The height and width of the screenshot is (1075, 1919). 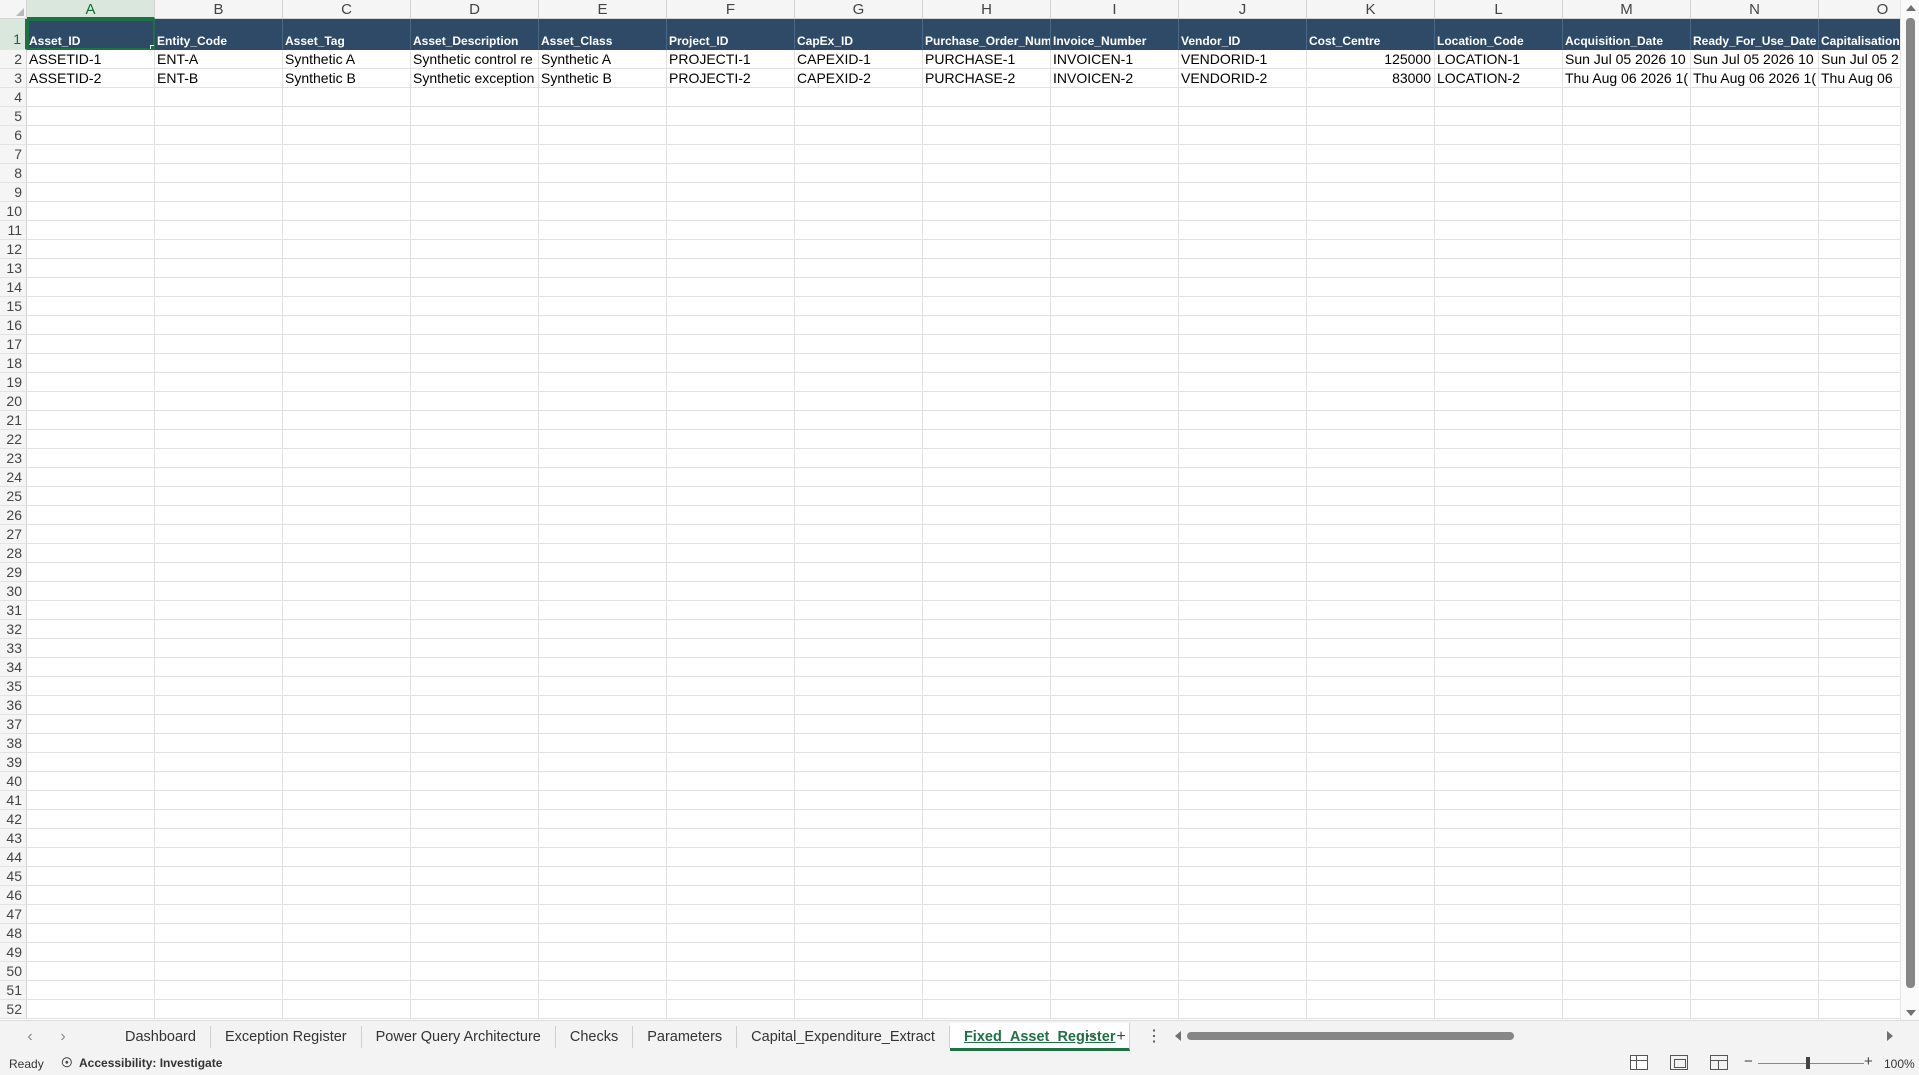 What do you see at coordinates (13, 572) in the screenshot?
I see `row-header: 29` at bounding box center [13, 572].